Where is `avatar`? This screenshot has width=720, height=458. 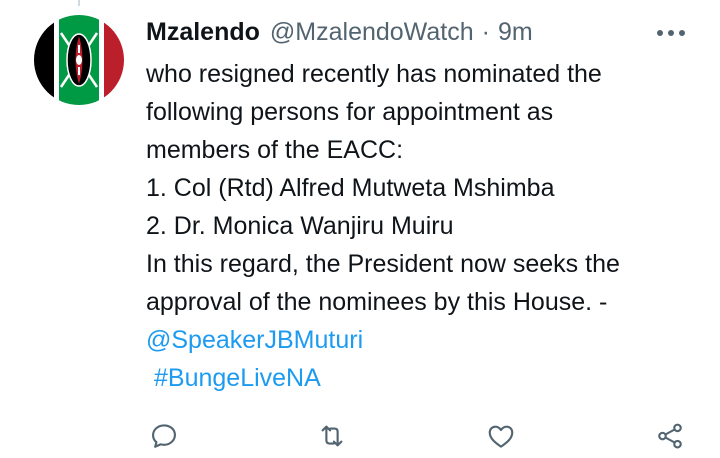
avatar is located at coordinates (79, 60).